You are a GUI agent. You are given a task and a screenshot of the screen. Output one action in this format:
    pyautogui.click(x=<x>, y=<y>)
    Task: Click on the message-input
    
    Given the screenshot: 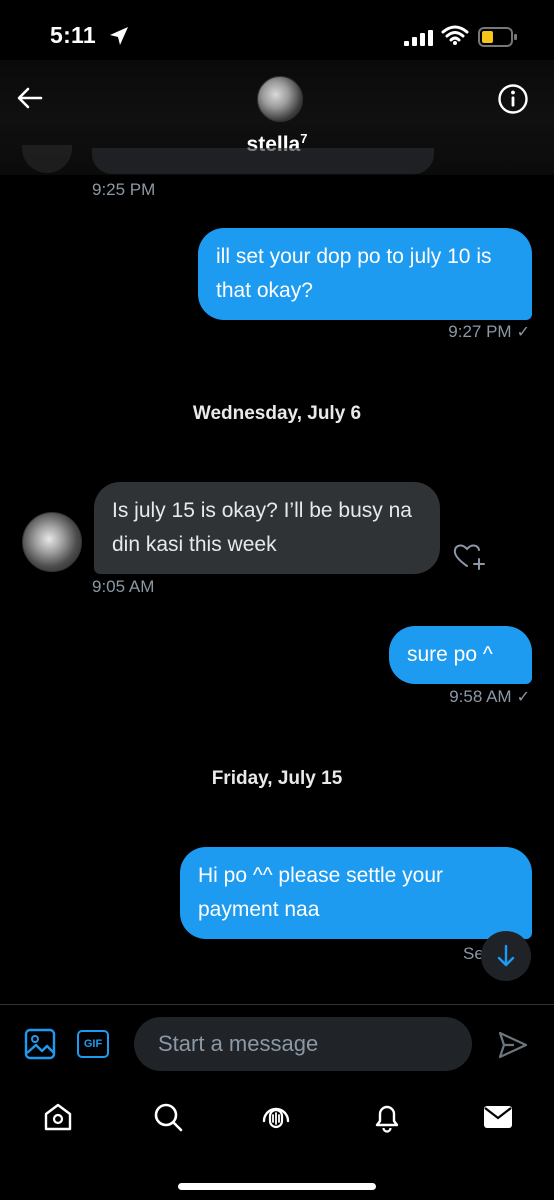 What is the action you would take?
    pyautogui.click(x=303, y=1044)
    